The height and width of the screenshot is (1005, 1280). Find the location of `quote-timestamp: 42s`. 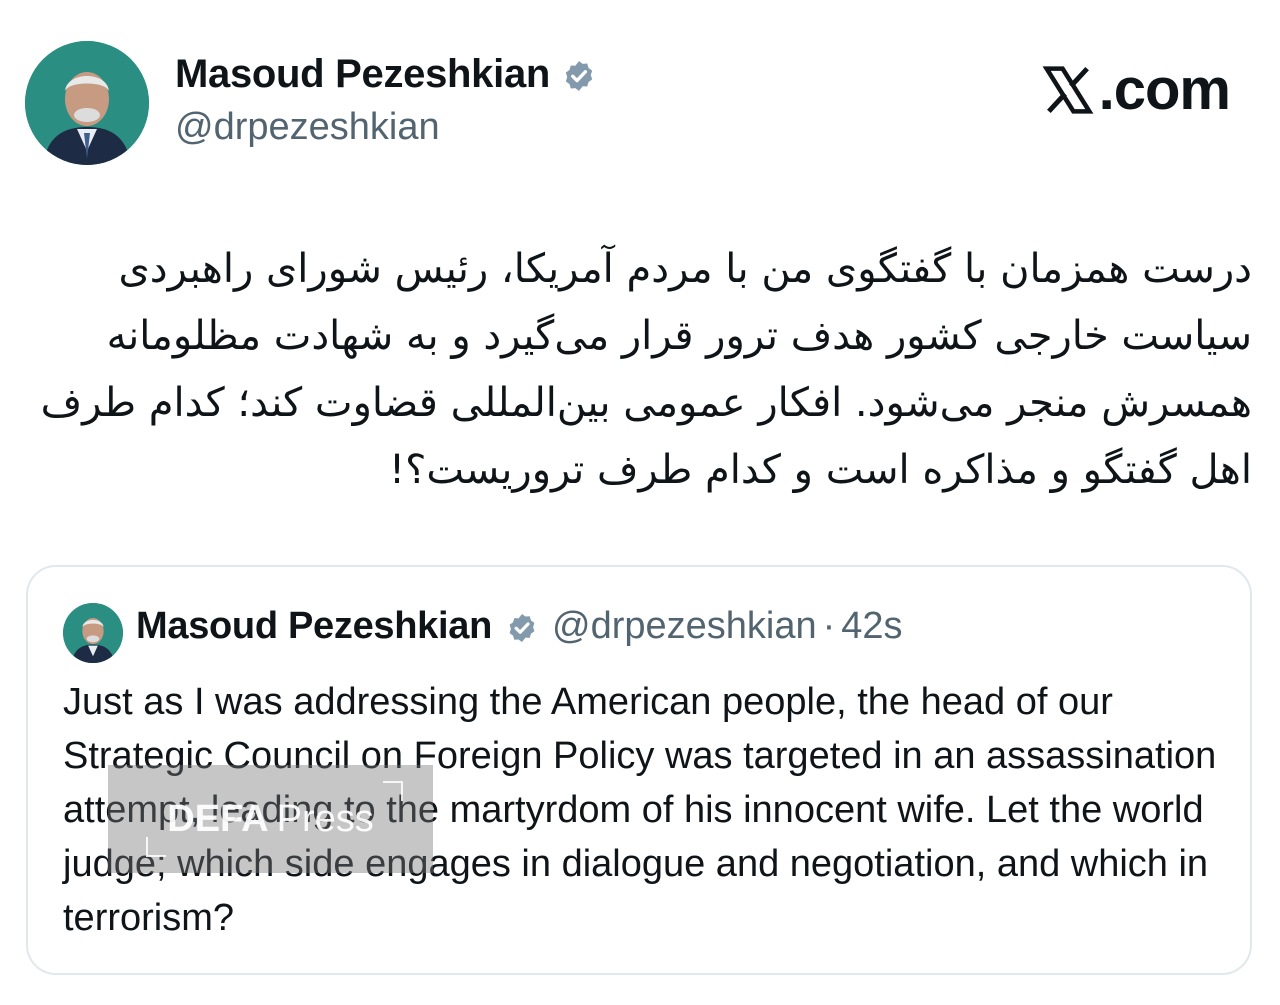

quote-timestamp: 42s is located at coordinates (871, 626).